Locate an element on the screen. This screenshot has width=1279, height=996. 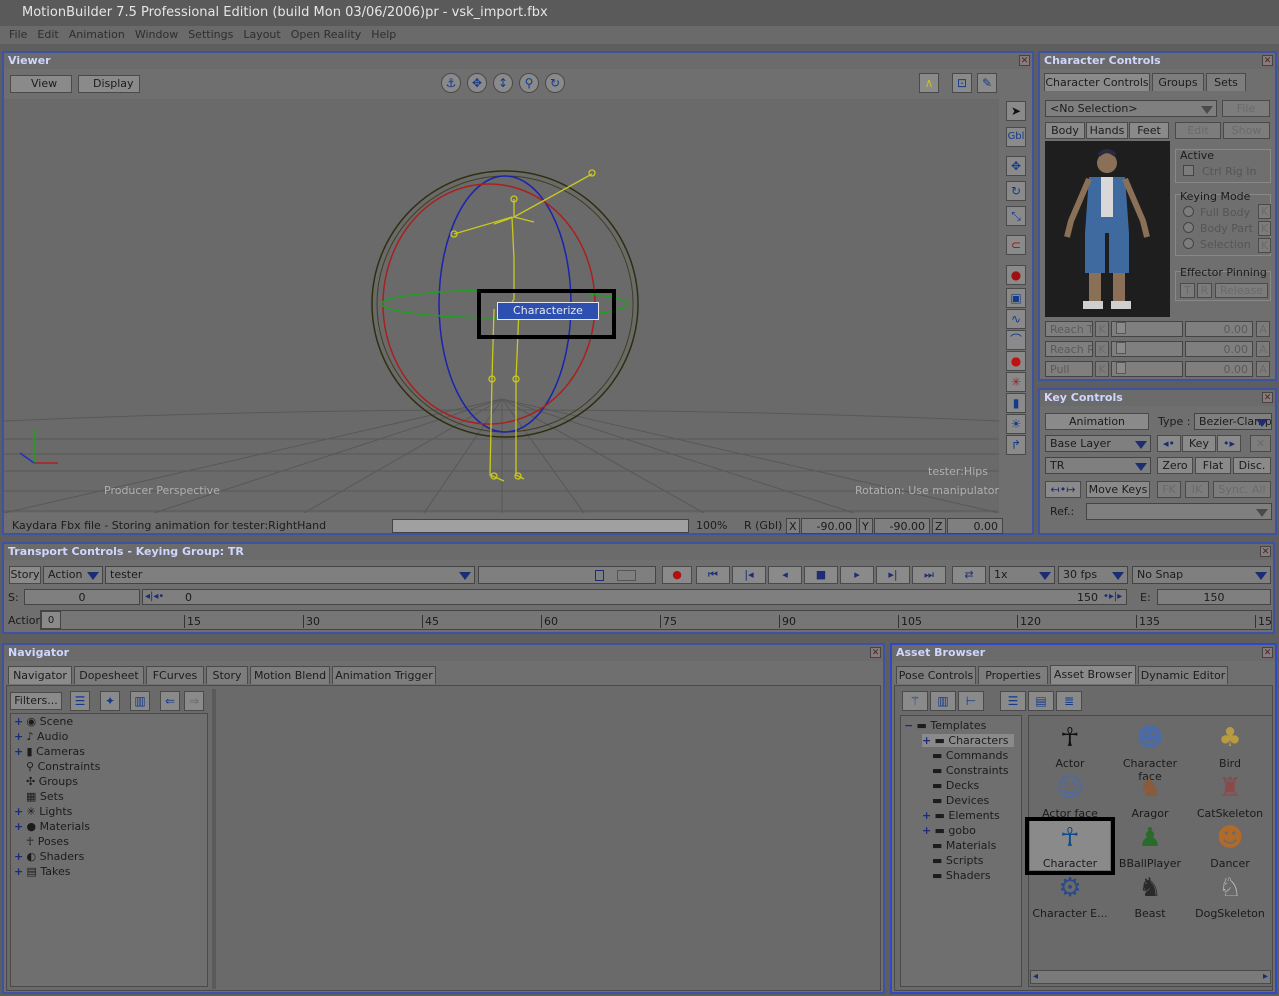
release-button: Release is located at coordinates (1241, 290).